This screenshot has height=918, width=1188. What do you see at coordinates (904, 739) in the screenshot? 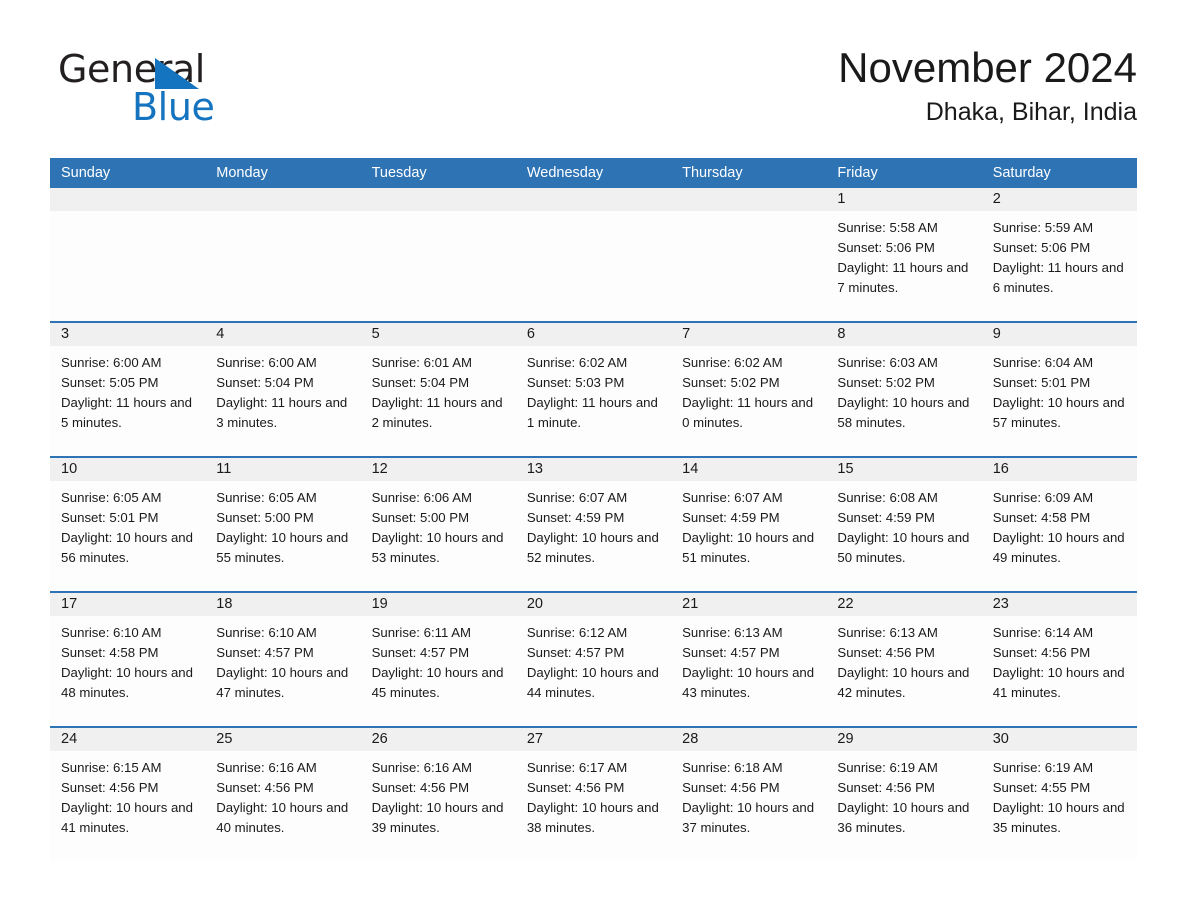
I see `day-number: 29` at bounding box center [904, 739].